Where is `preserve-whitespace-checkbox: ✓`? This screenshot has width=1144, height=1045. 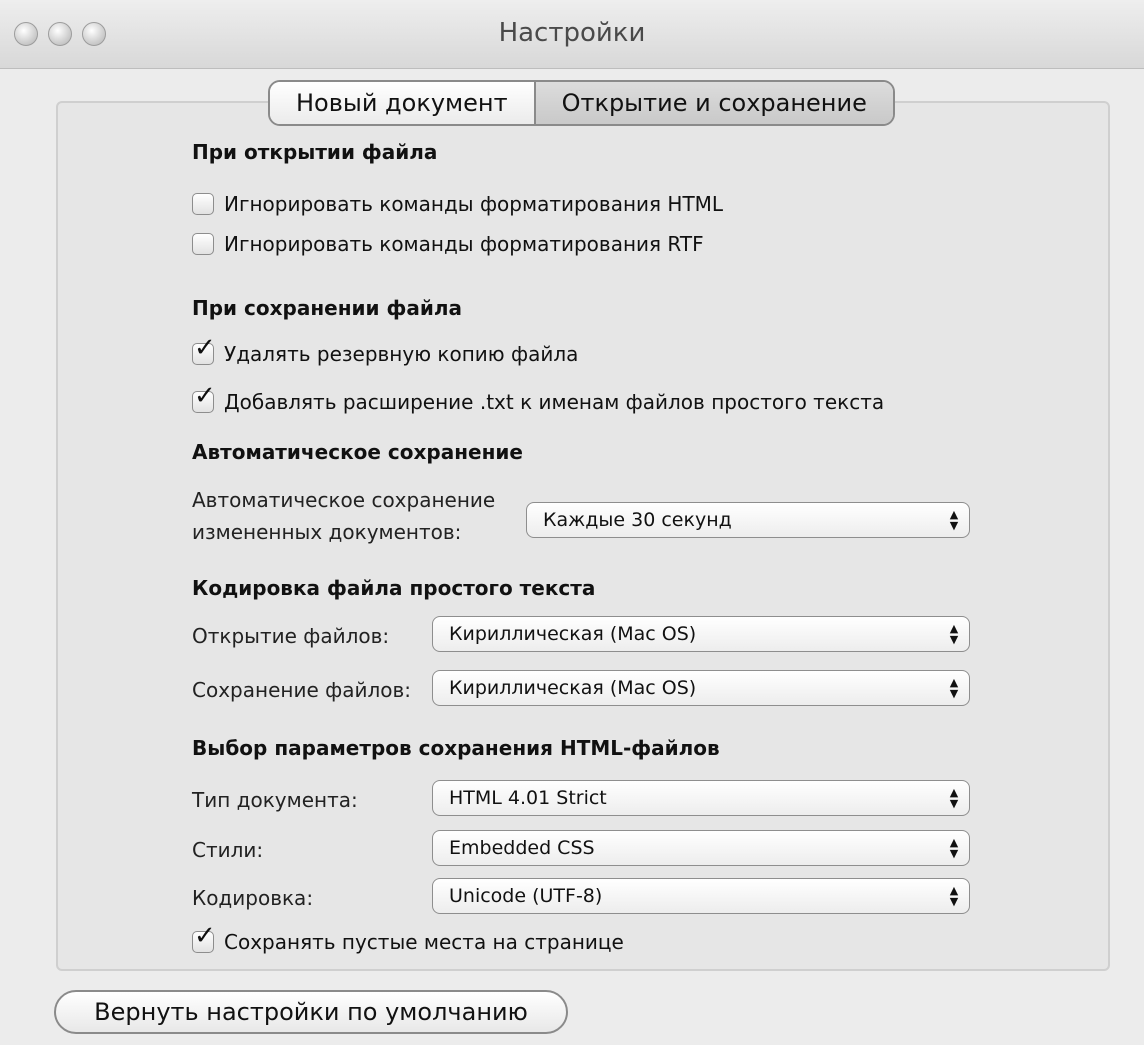
preserve-whitespace-checkbox: ✓ is located at coordinates (204, 938).